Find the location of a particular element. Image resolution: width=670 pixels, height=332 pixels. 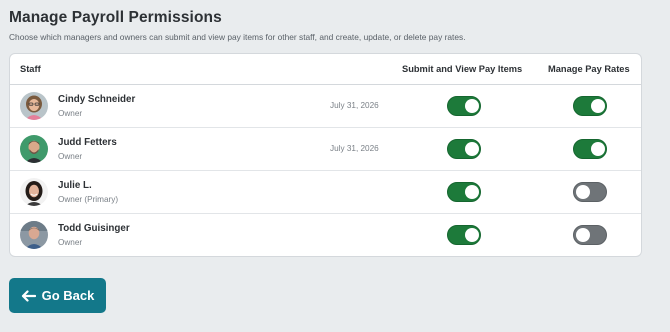

table-row: Judd Fetters Owner July 31, 2026 is located at coordinates (325, 149).